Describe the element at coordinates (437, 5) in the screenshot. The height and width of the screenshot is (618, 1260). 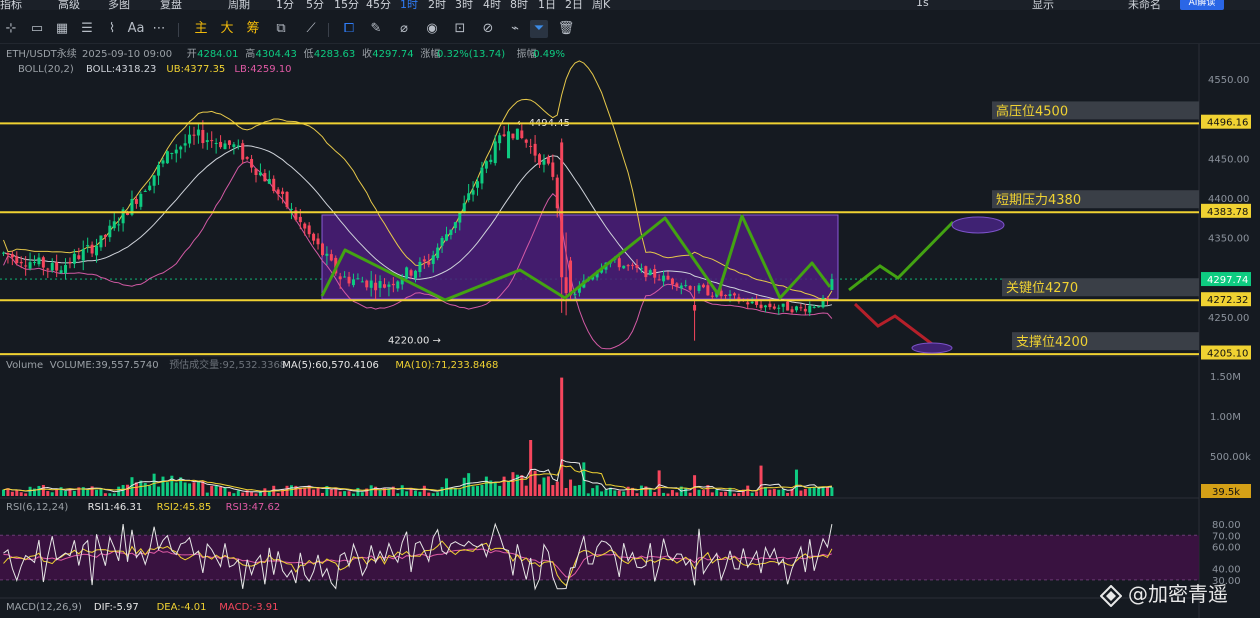
I see `interval-2h: 2时` at that location.